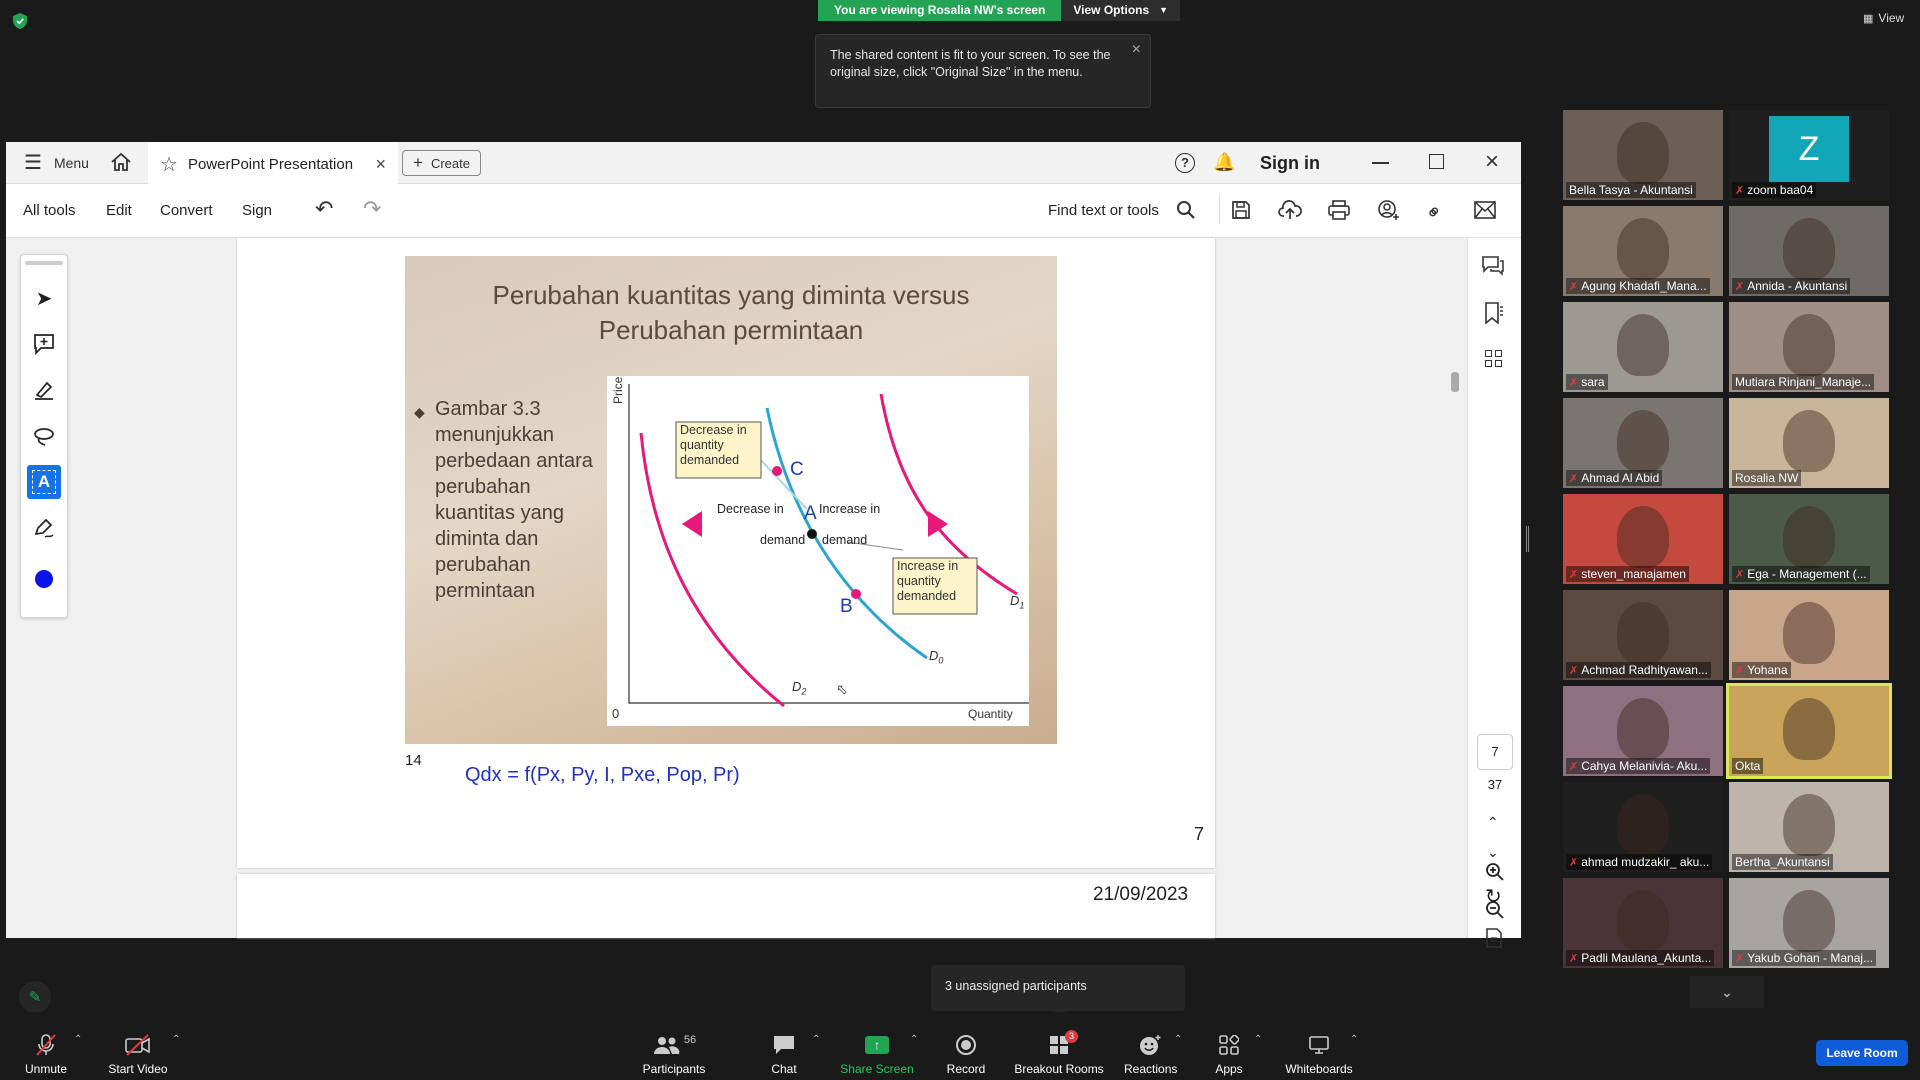  What do you see at coordinates (966, 1054) in the screenshot?
I see `record-button: Record` at bounding box center [966, 1054].